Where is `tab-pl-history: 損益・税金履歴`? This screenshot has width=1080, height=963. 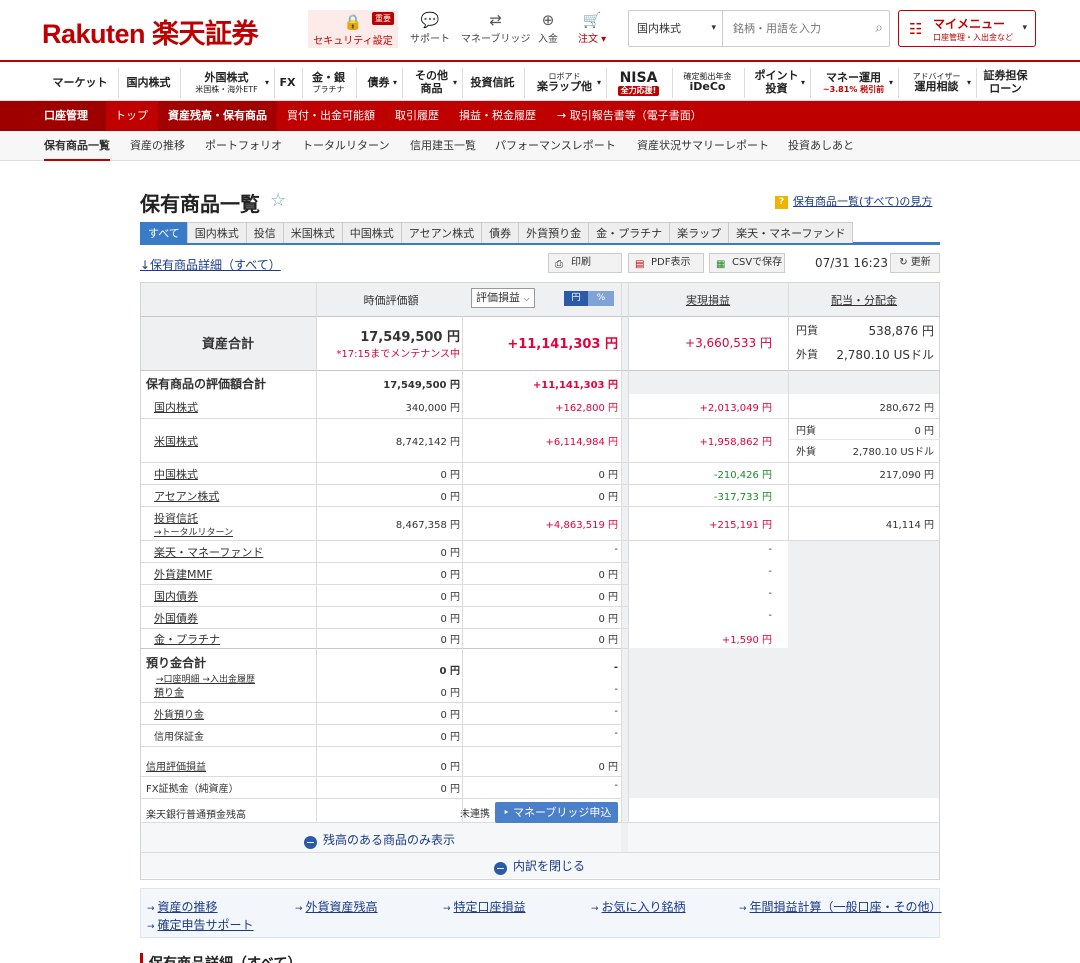
tab-pl-history: 損益・税金履歴 is located at coordinates (497, 116).